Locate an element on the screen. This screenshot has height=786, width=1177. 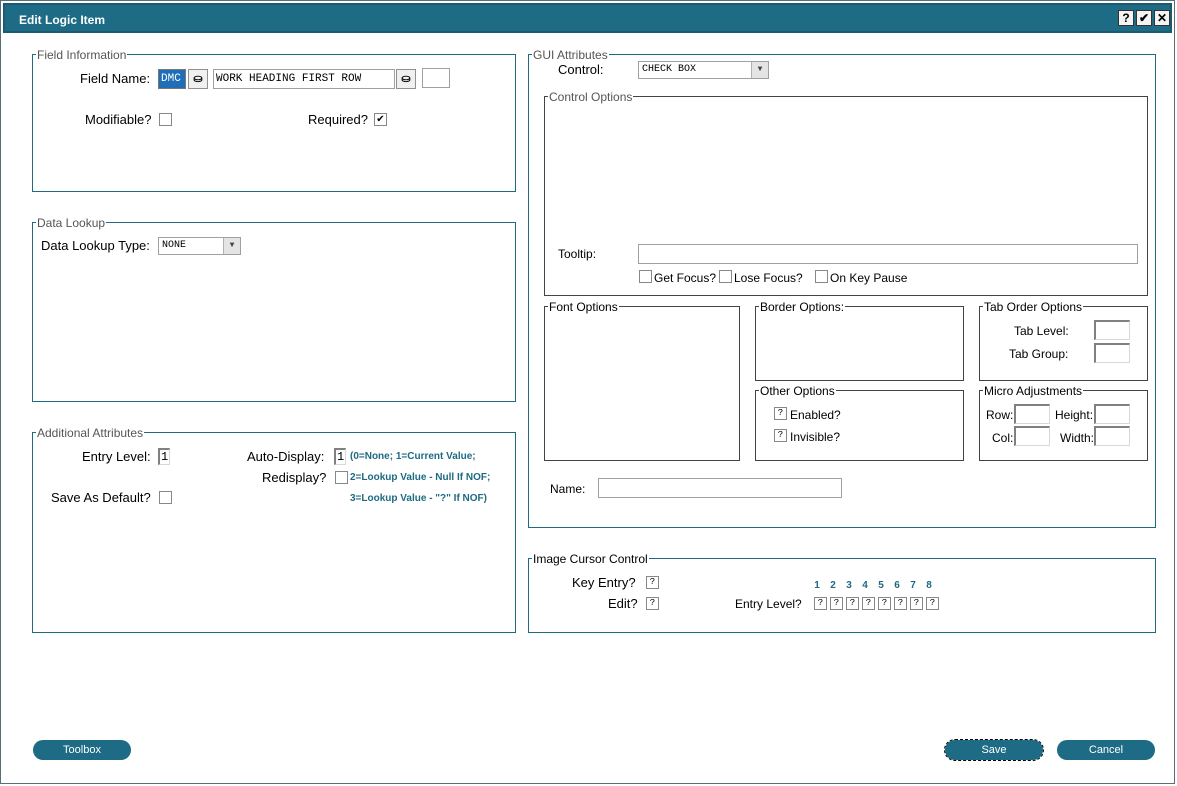
height-input is located at coordinates (1112, 414).